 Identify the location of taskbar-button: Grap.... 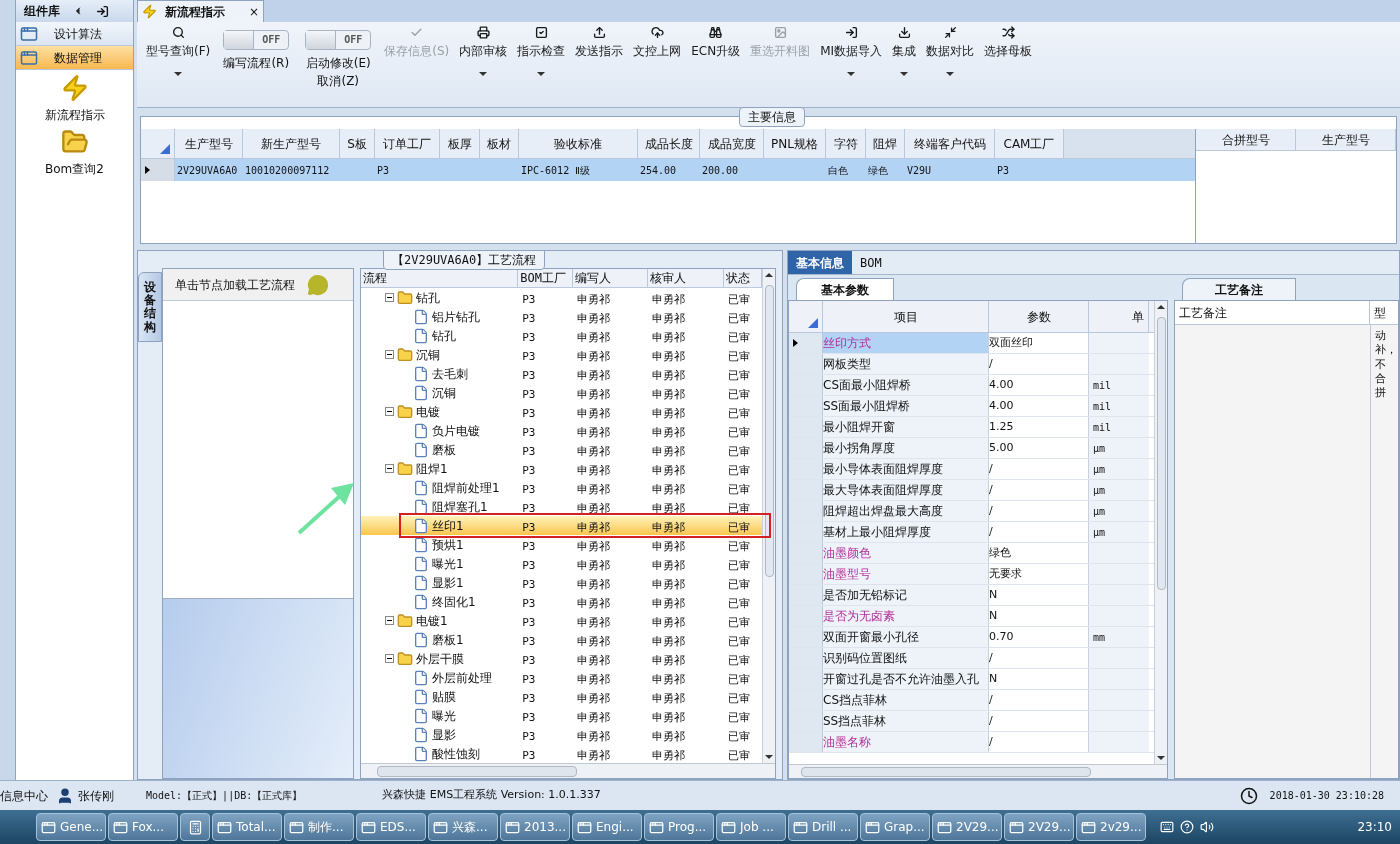
(895, 827).